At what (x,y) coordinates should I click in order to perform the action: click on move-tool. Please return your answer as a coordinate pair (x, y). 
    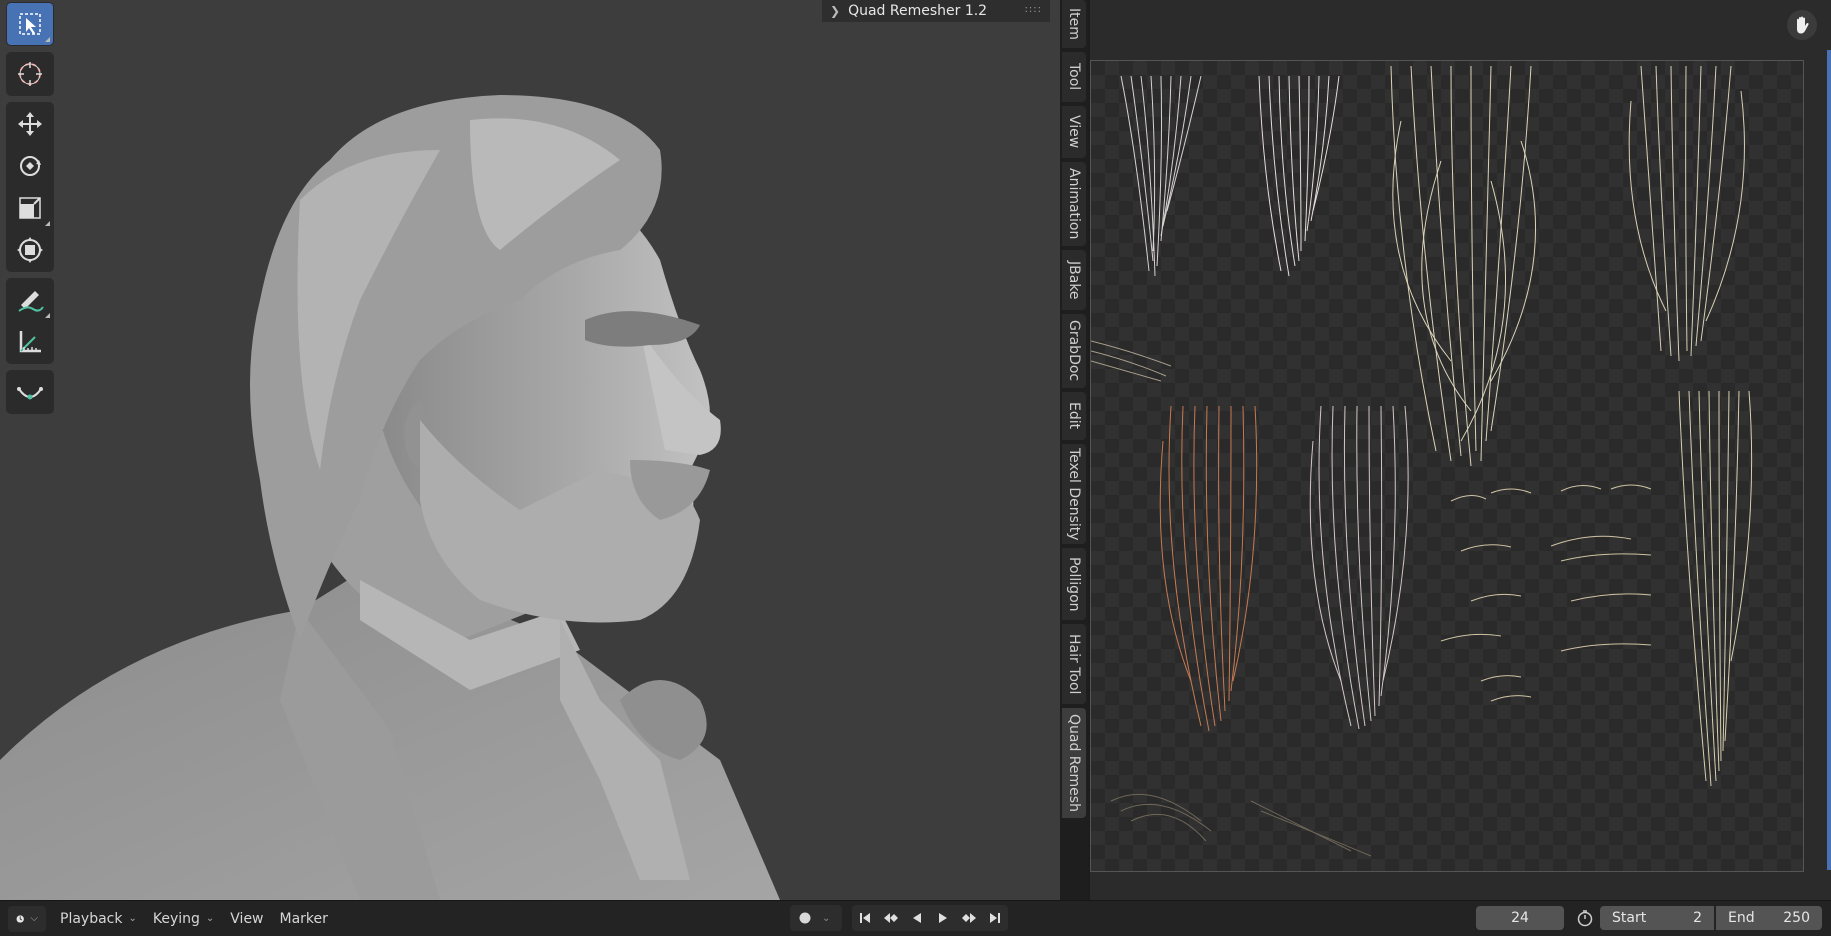
    Looking at the image, I should click on (30, 124).